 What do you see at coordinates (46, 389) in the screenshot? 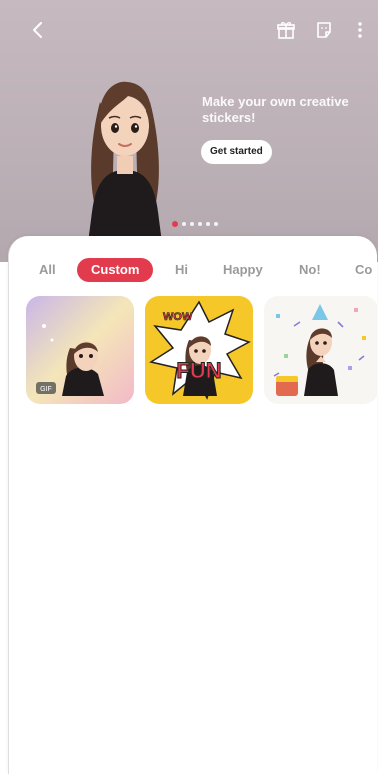
I see `gif-badge: GIF` at bounding box center [46, 389].